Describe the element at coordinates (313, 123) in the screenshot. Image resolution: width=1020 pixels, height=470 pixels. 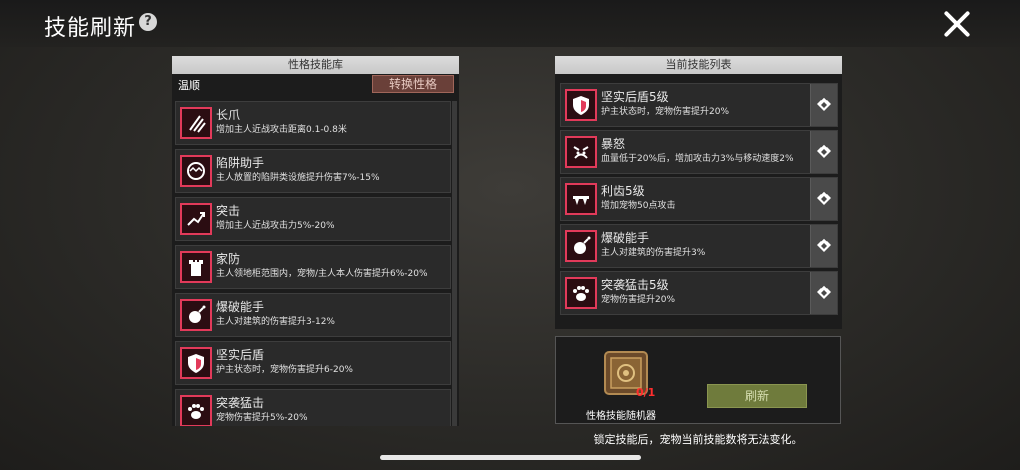
I see `library-skill-card: 长爪增加主人近战攻击距离0.1-0.8米` at that location.